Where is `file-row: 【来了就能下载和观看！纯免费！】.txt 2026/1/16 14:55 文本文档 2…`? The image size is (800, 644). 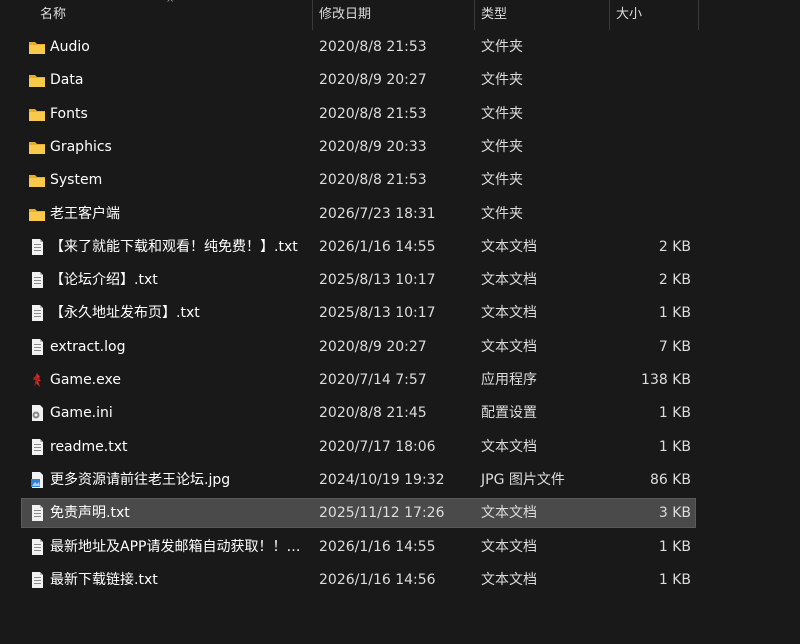
file-row: 【来了就能下载和观看！纯免费！】.txt 2026/1/16 14:55 文本文档 2… is located at coordinates (358, 247).